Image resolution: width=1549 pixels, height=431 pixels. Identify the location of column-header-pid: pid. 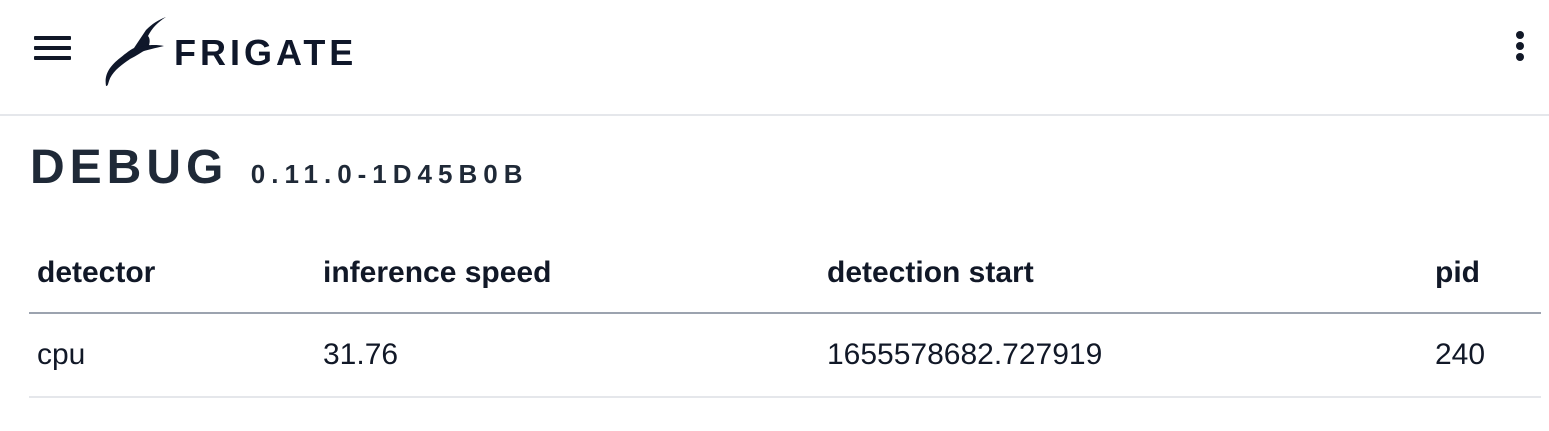
(1484, 273).